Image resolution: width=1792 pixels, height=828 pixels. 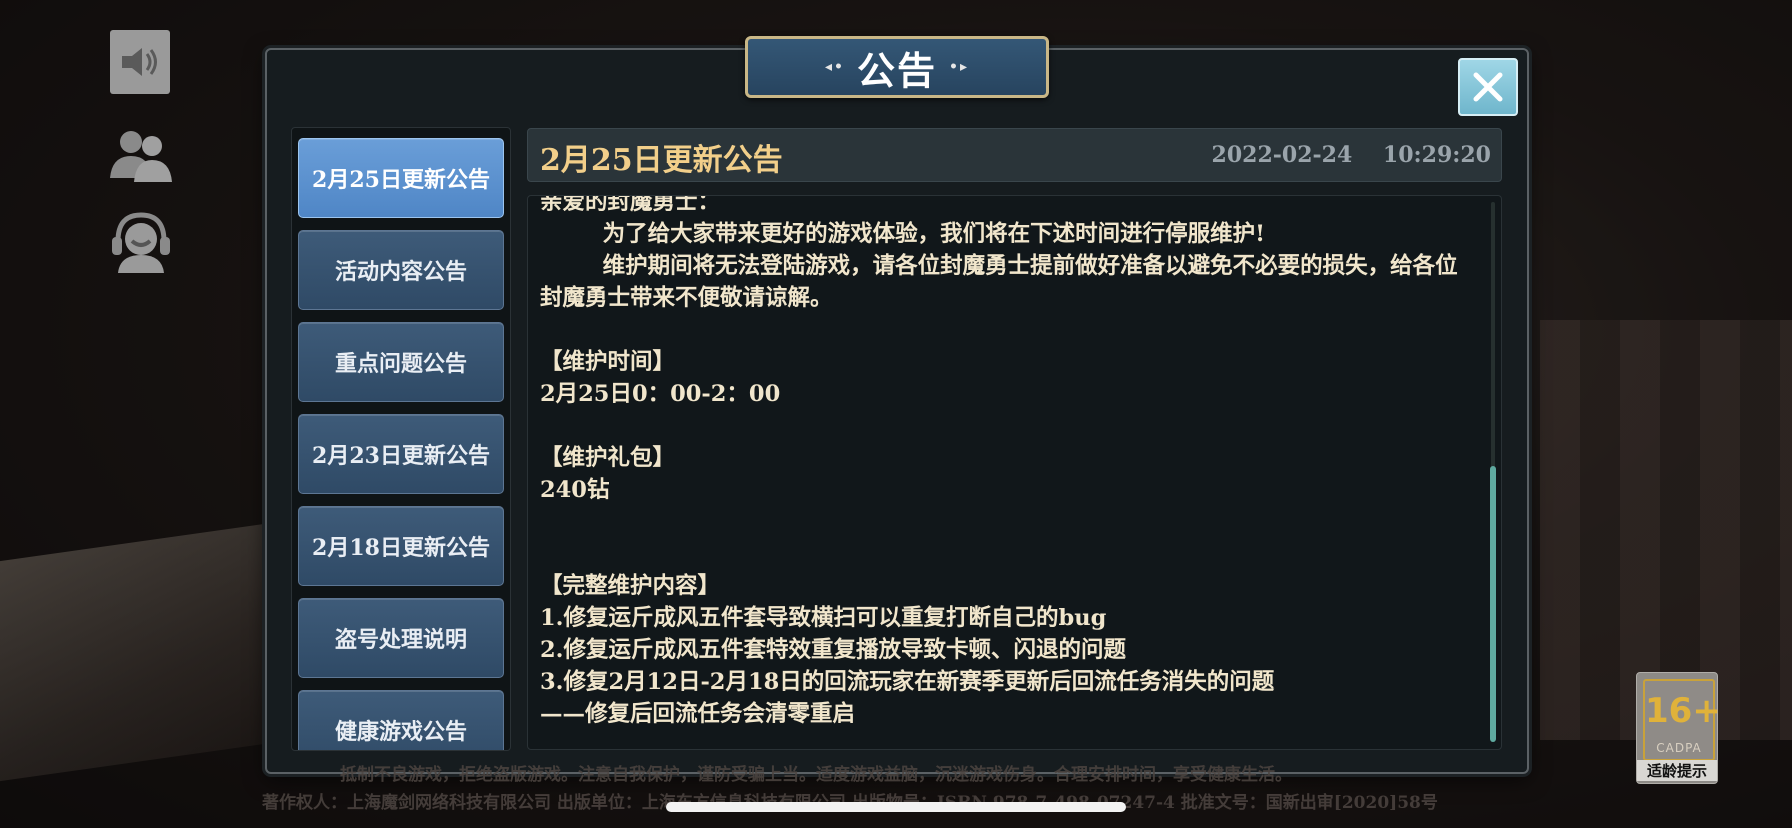 What do you see at coordinates (907, 682) in the screenshot?
I see `text-line: 3.修复2月12日-2月18日的回流玩家在新赛季更新后回流任务消失的问题` at bounding box center [907, 682].